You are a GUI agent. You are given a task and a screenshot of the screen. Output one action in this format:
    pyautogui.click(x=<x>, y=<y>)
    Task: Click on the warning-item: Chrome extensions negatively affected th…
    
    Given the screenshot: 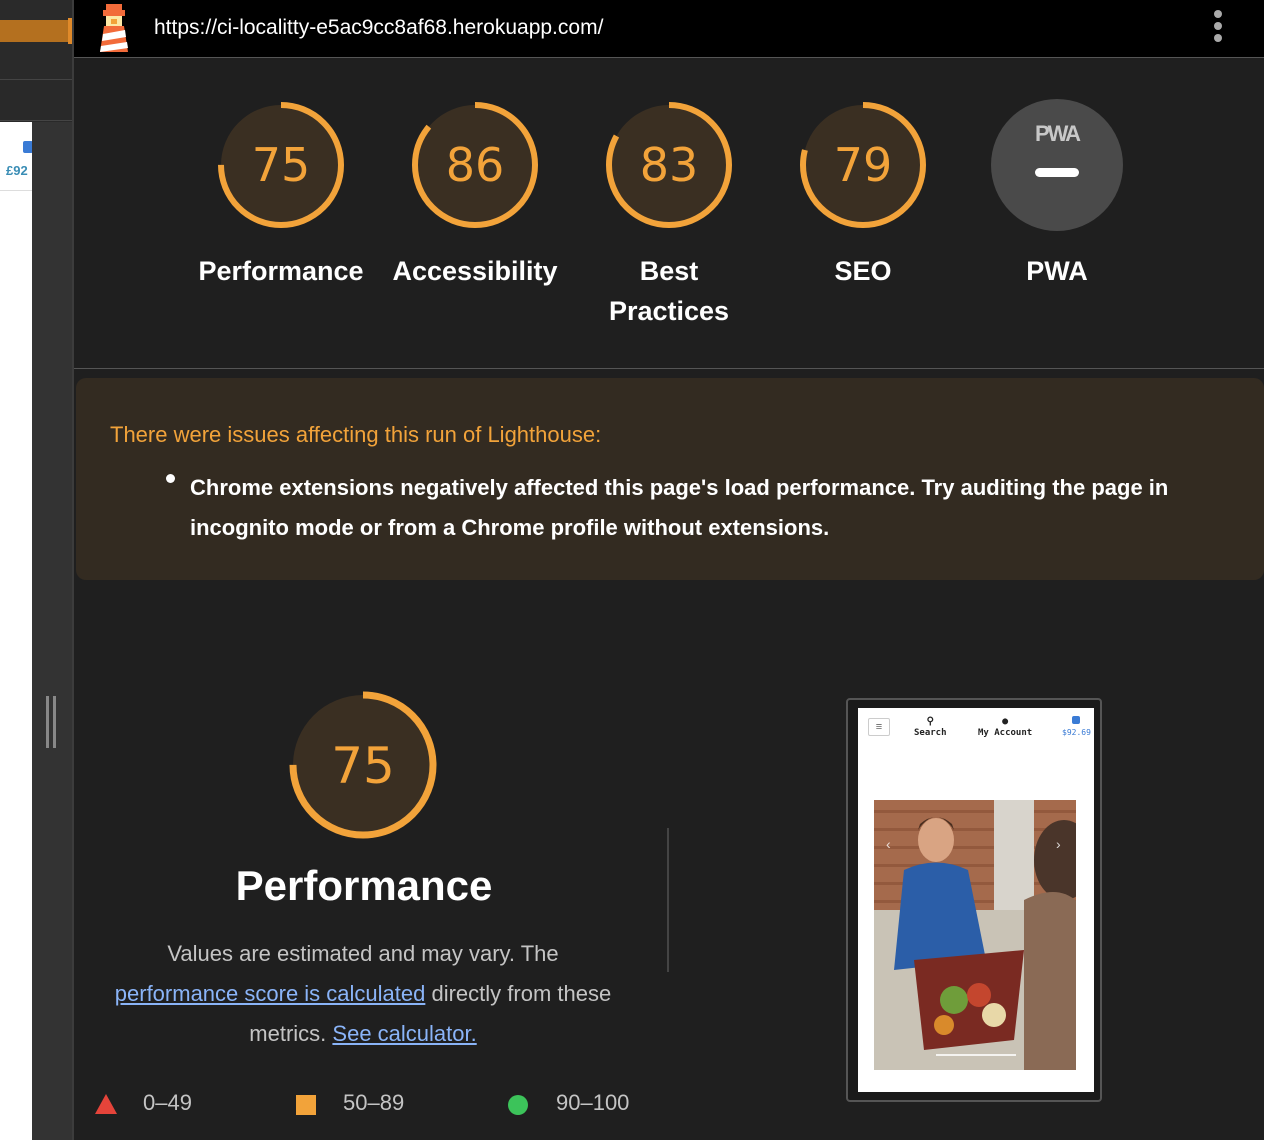 What is the action you would take?
    pyautogui.click(x=679, y=507)
    